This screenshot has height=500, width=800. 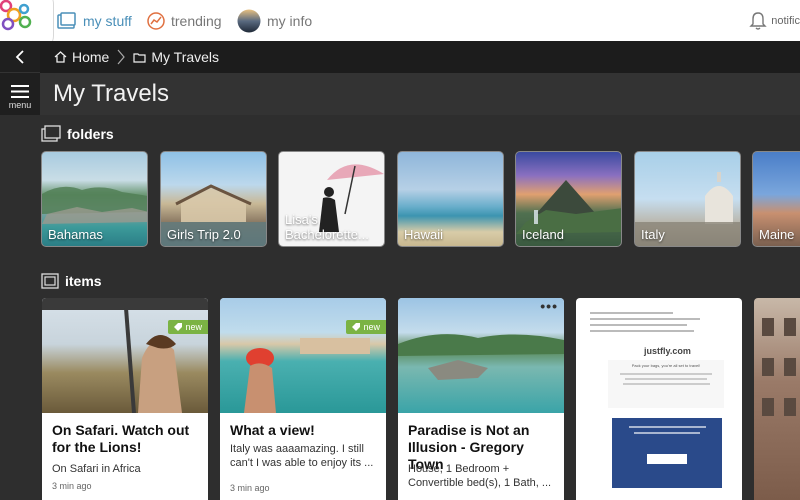 I want to click on home-icon, so click(x=60, y=57).